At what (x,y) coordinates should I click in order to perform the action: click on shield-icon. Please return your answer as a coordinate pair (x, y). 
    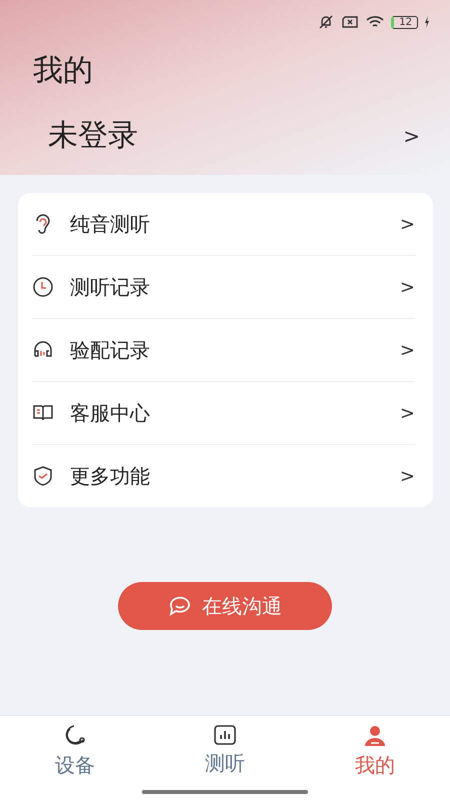
    Looking at the image, I should click on (43, 476).